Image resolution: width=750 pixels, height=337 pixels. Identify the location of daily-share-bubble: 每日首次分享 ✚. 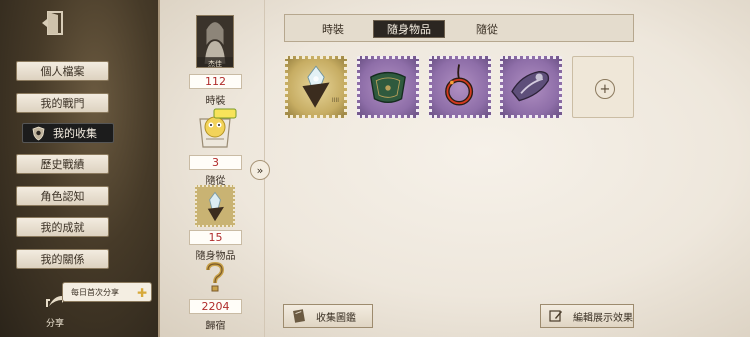
(107, 292).